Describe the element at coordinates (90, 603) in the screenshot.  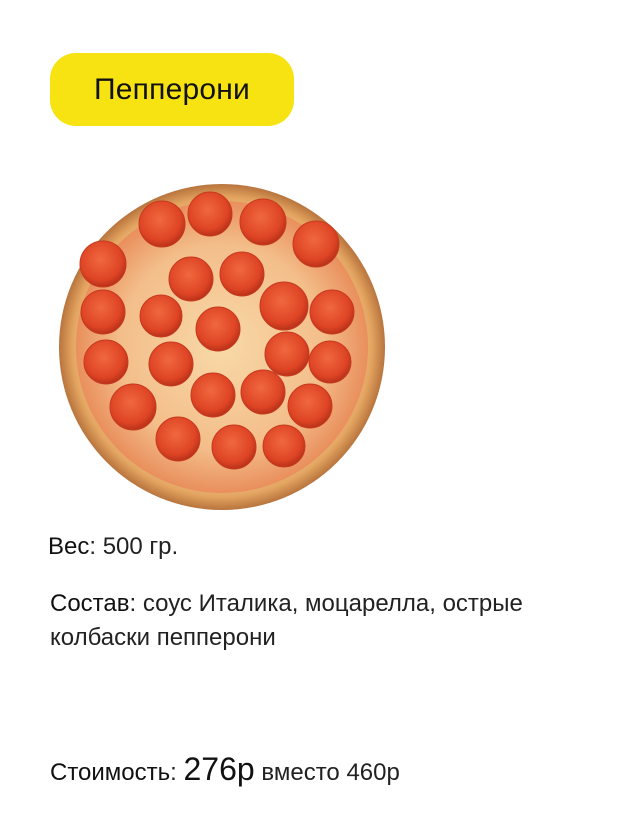
I see `composition-label: Состав` at that location.